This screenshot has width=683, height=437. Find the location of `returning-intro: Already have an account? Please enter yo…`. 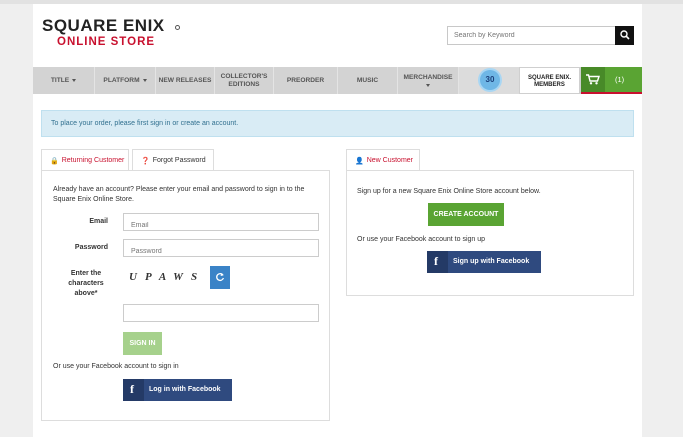

returning-intro: Already have an account? Please enter yo… is located at coordinates (179, 194).